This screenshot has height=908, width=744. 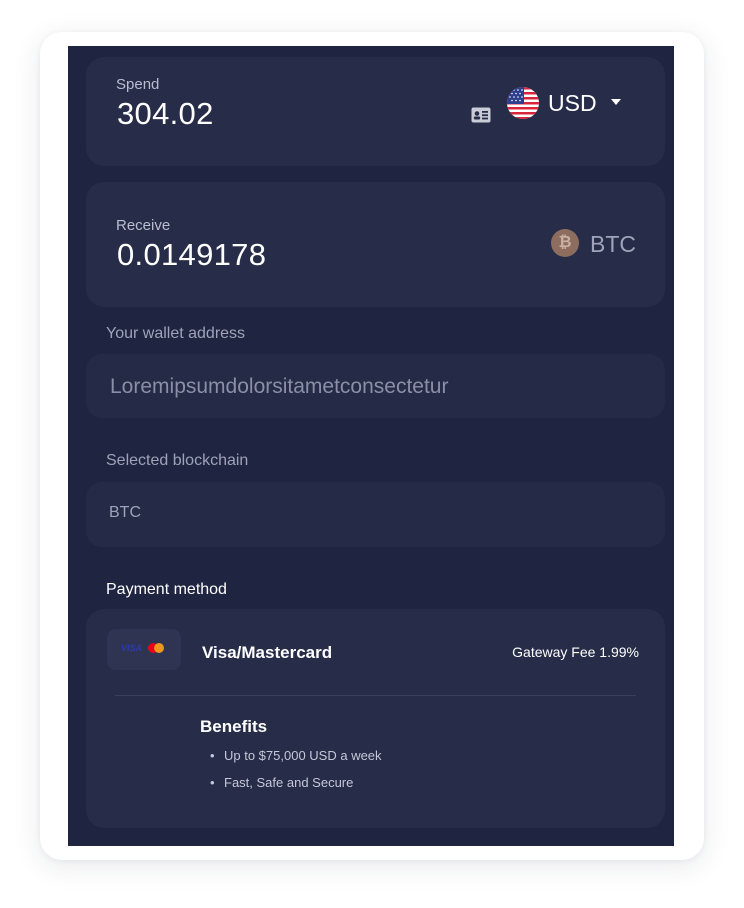 I want to click on blockchain-label: Selected blockchain, so click(x=177, y=460).